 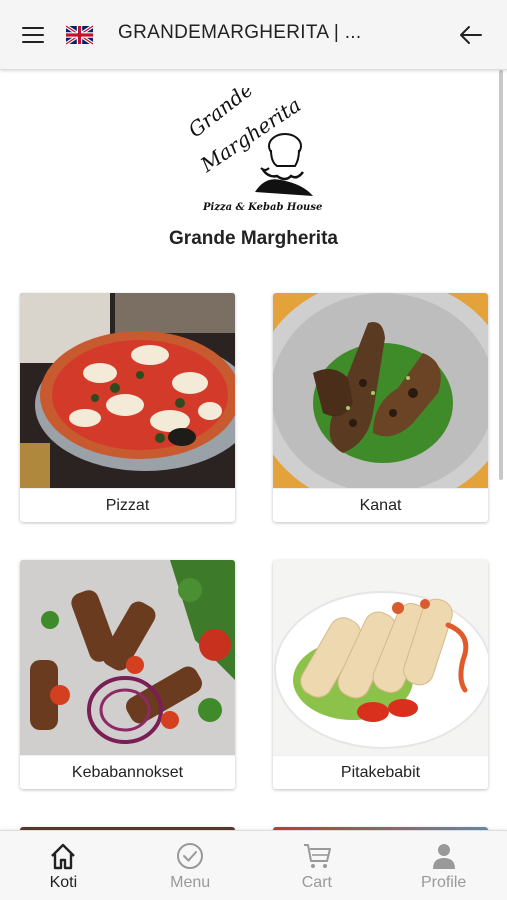 What do you see at coordinates (443, 856) in the screenshot?
I see `person-icon` at bounding box center [443, 856].